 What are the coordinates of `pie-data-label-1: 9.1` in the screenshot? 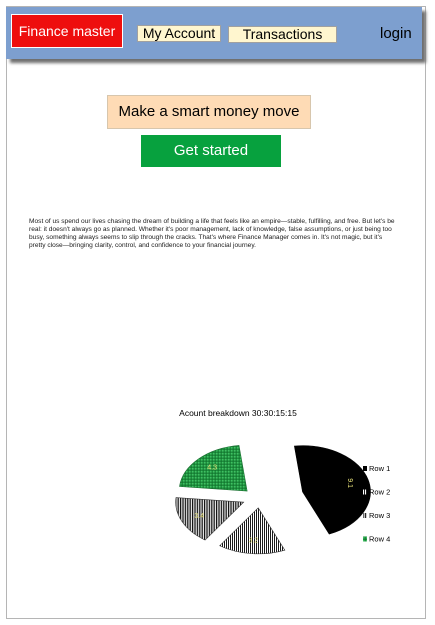 It's located at (349, 483).